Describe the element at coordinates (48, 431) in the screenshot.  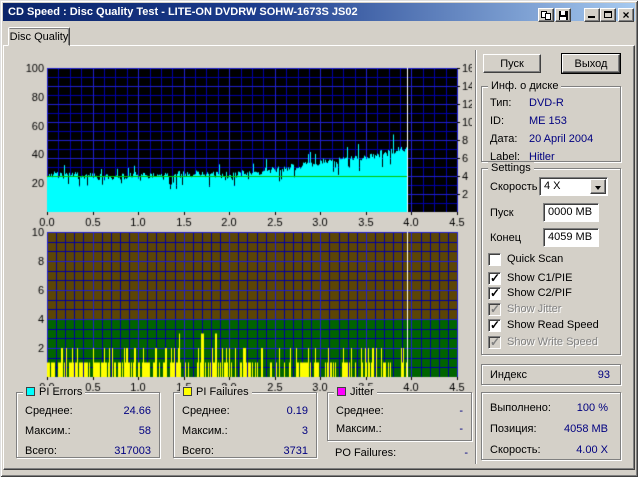
I see `pi-errors-max-label: Максим.:` at that location.